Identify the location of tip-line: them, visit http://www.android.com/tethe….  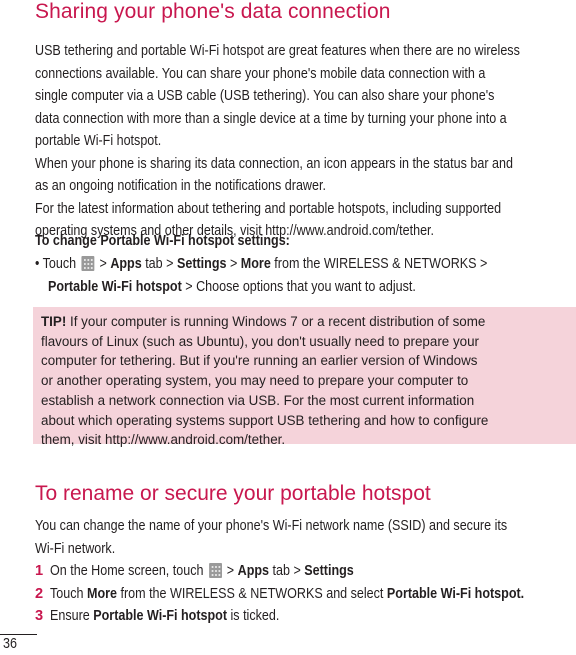
(163, 440).